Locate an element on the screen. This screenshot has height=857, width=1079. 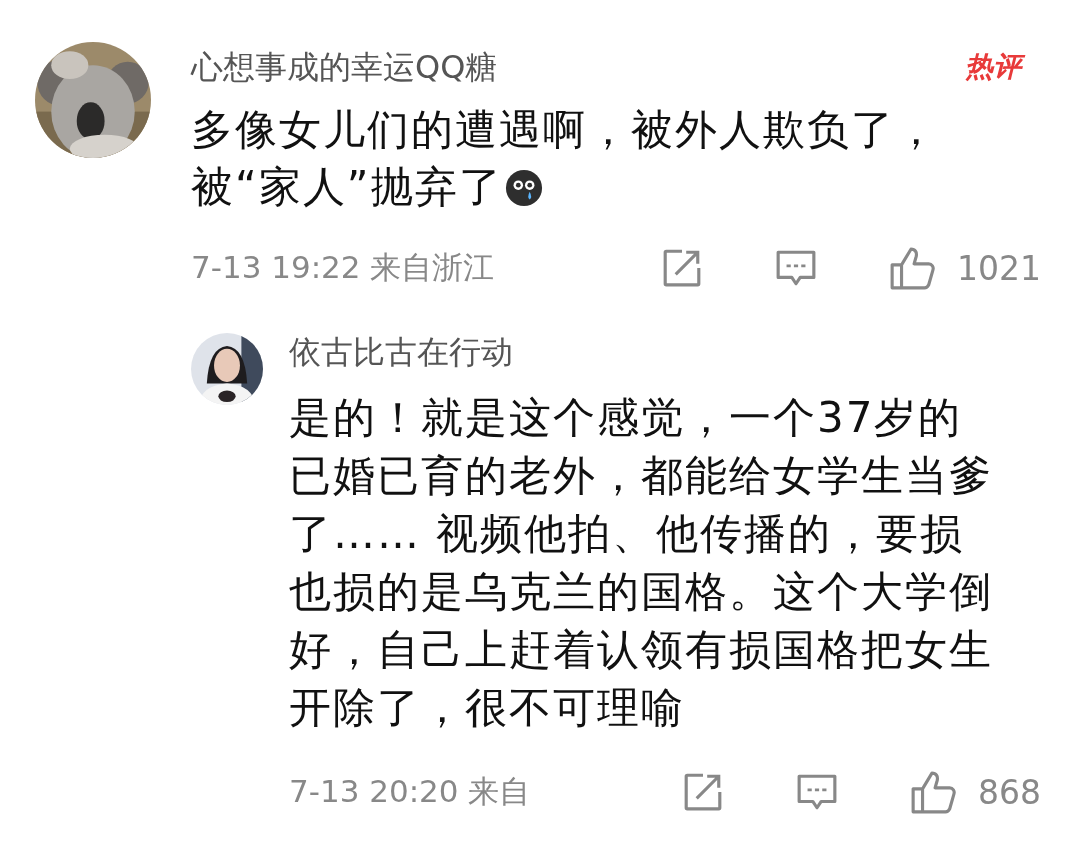
hot-comment-label: 热评 is located at coordinates (995, 67).